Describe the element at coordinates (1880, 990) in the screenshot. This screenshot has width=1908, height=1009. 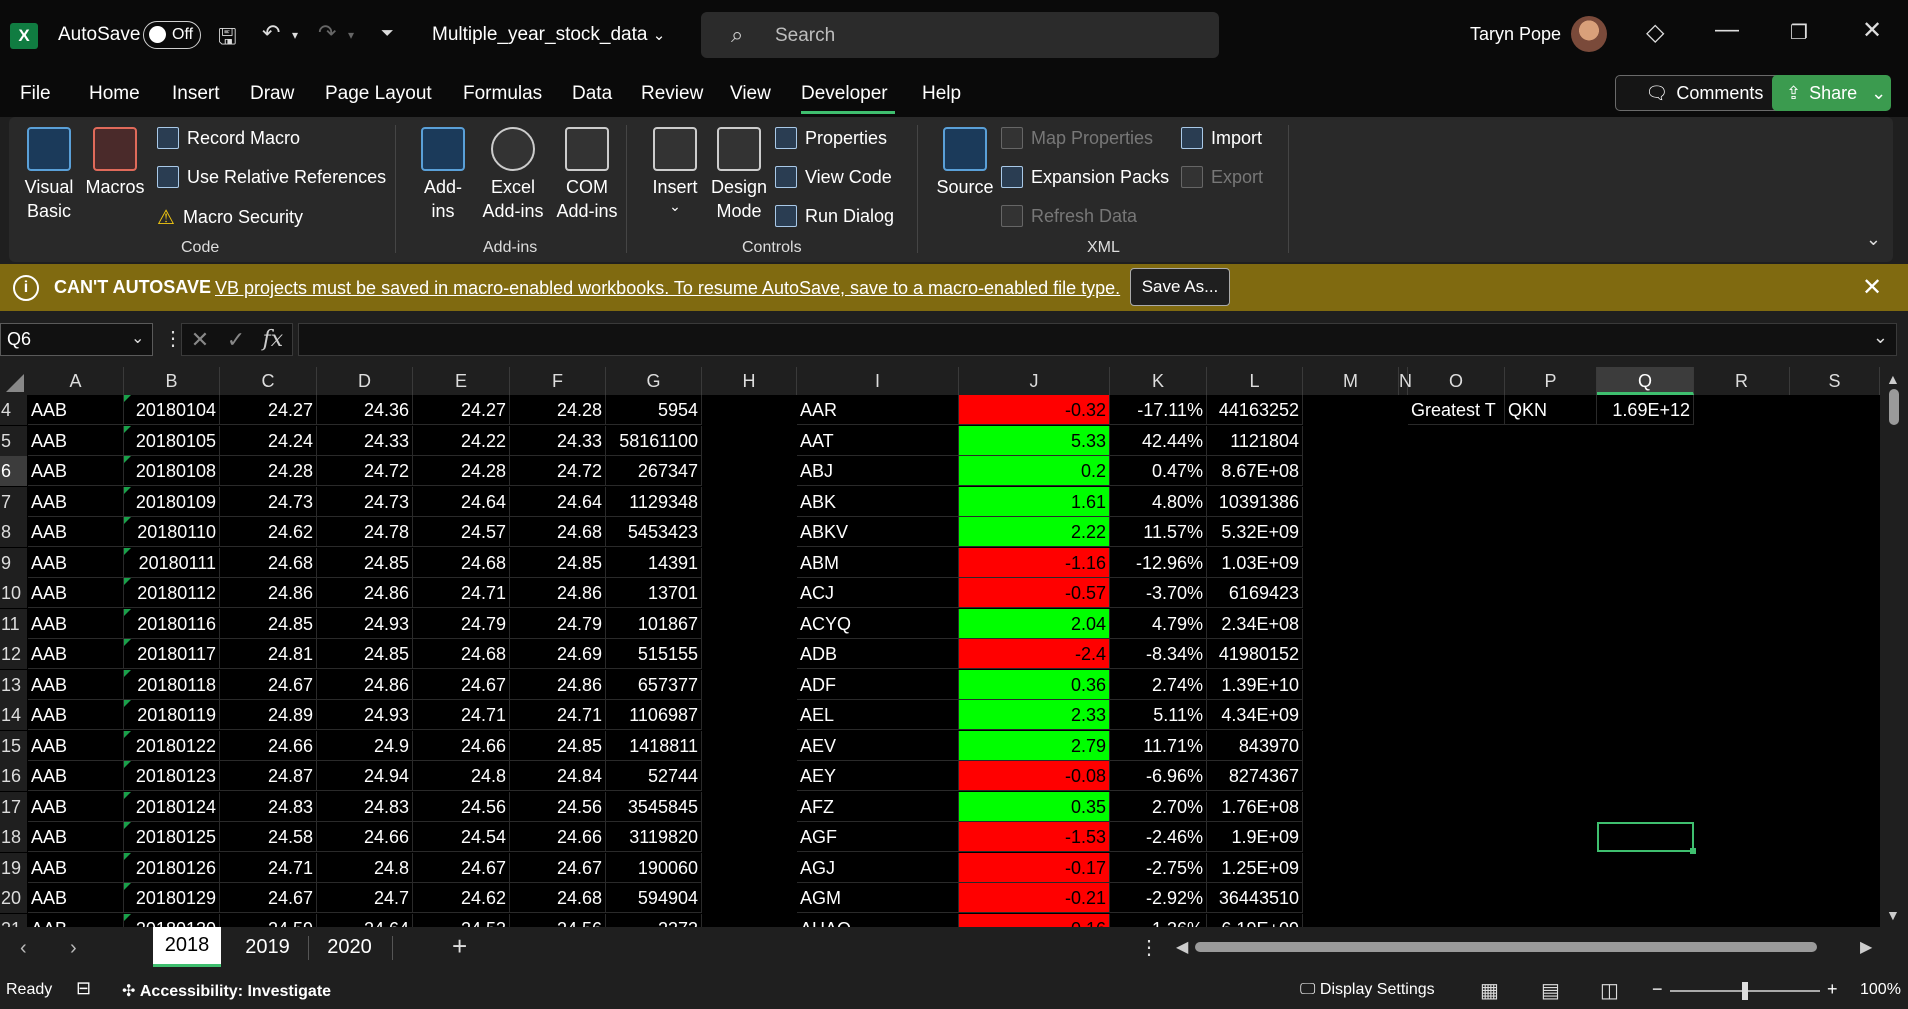
I see `zoom-level: 100%` at that location.